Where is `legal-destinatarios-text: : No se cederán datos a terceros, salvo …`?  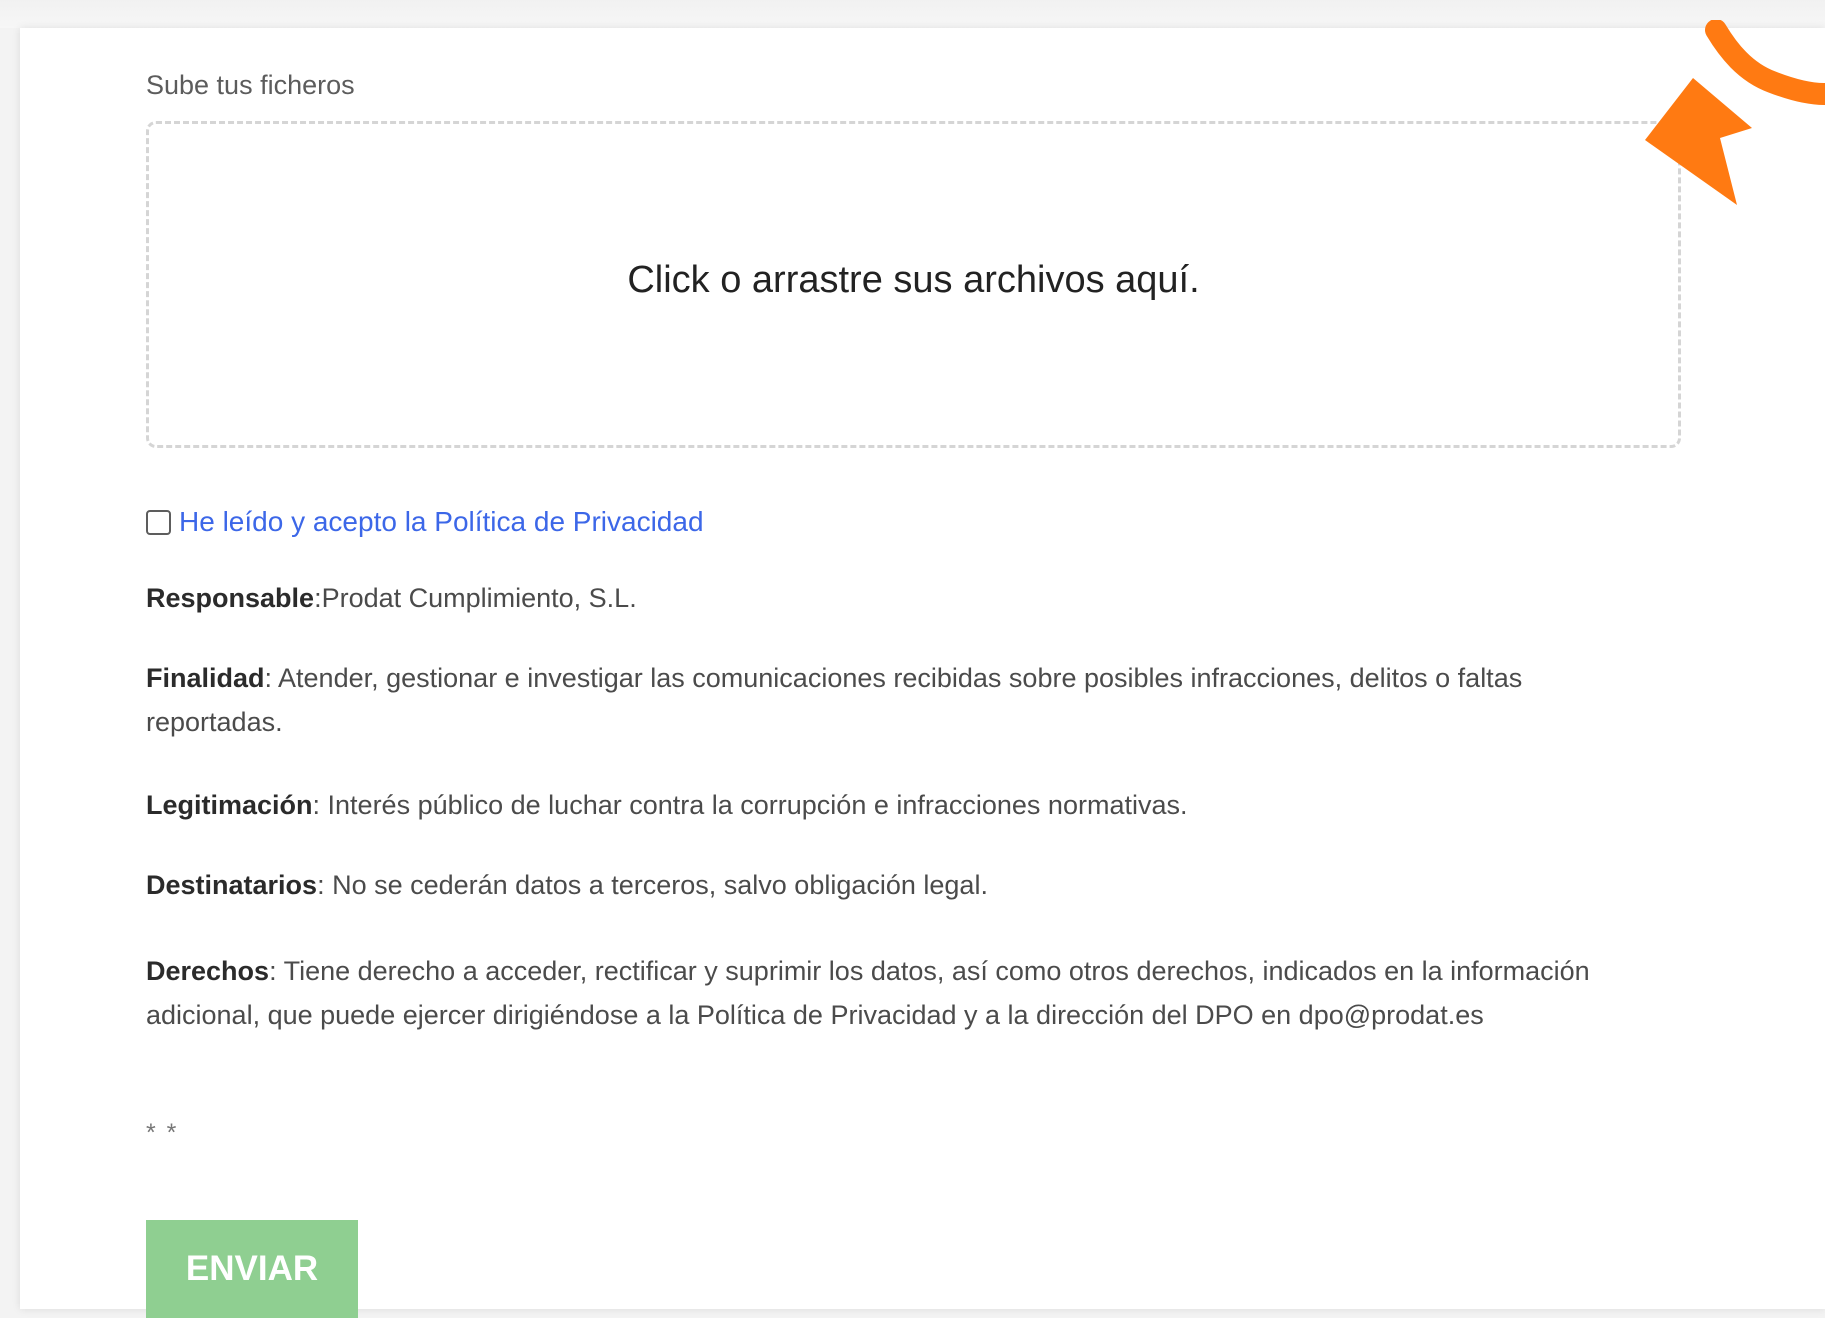
legal-destinatarios-text: : No se cederán datos a terceros, salvo … is located at coordinates (652, 885).